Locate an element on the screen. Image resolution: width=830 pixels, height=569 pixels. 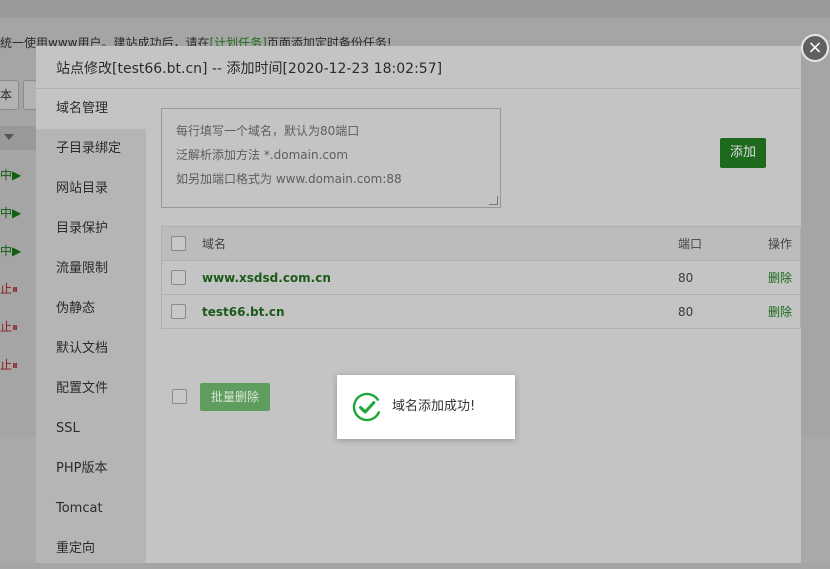
table-row: test66.bt.cn 80 删除 is located at coordinates (481, 311).